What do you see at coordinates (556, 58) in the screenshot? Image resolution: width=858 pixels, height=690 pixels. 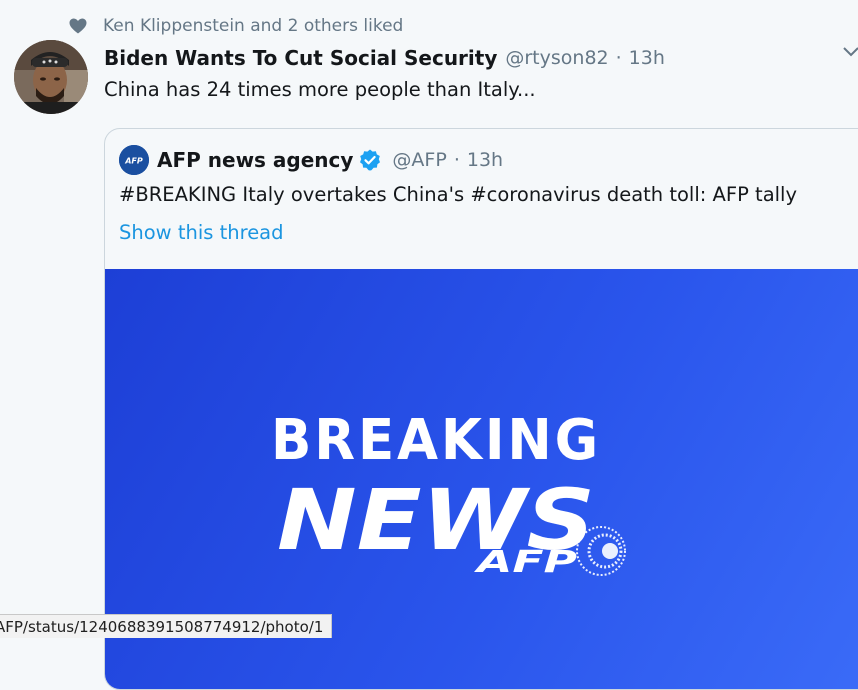 I see `author-handle: @rtyson82` at bounding box center [556, 58].